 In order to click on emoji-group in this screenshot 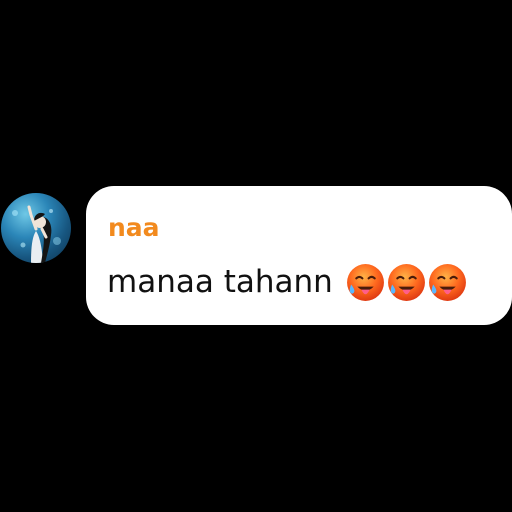, I will do `click(406, 282)`.